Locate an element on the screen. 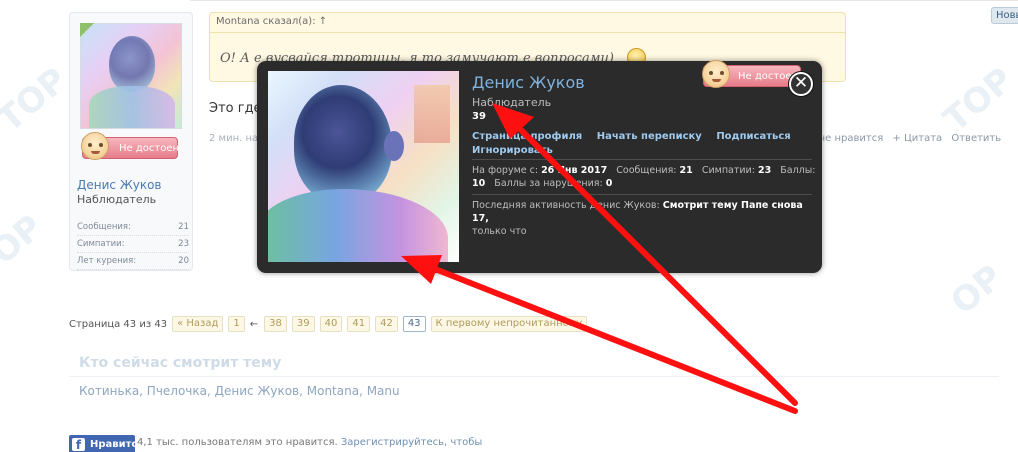 The width and height of the screenshot is (1018, 452). online-indicator is located at coordinates (87, 30).